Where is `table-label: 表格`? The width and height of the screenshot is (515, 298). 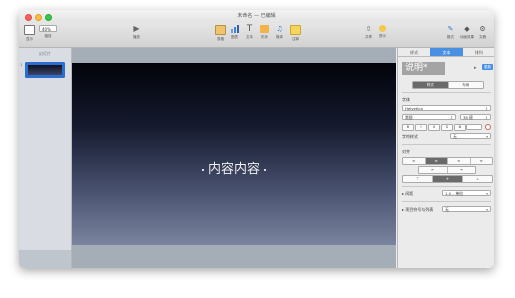
table-label: 表格 is located at coordinates (220, 39).